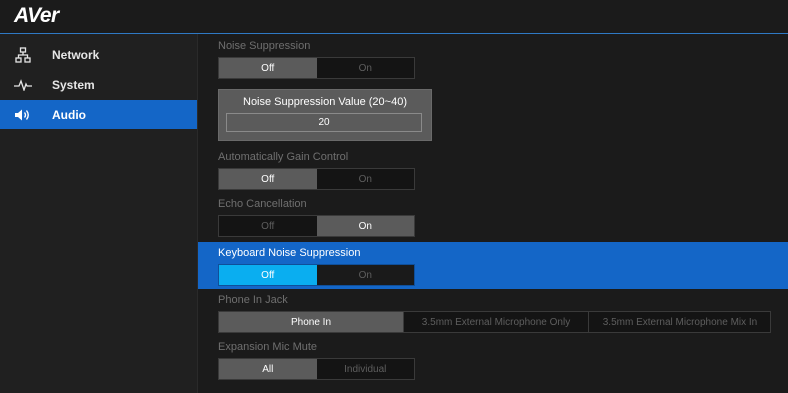 The image size is (788, 393). What do you see at coordinates (366, 179) in the screenshot?
I see `agc-on-button: On` at bounding box center [366, 179].